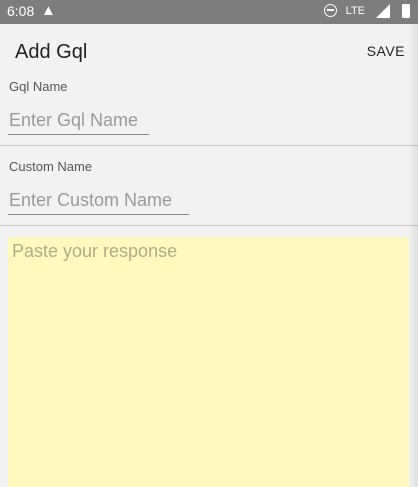 The width and height of the screenshot is (418, 487). I want to click on page-title: Add Gql, so click(51, 52).